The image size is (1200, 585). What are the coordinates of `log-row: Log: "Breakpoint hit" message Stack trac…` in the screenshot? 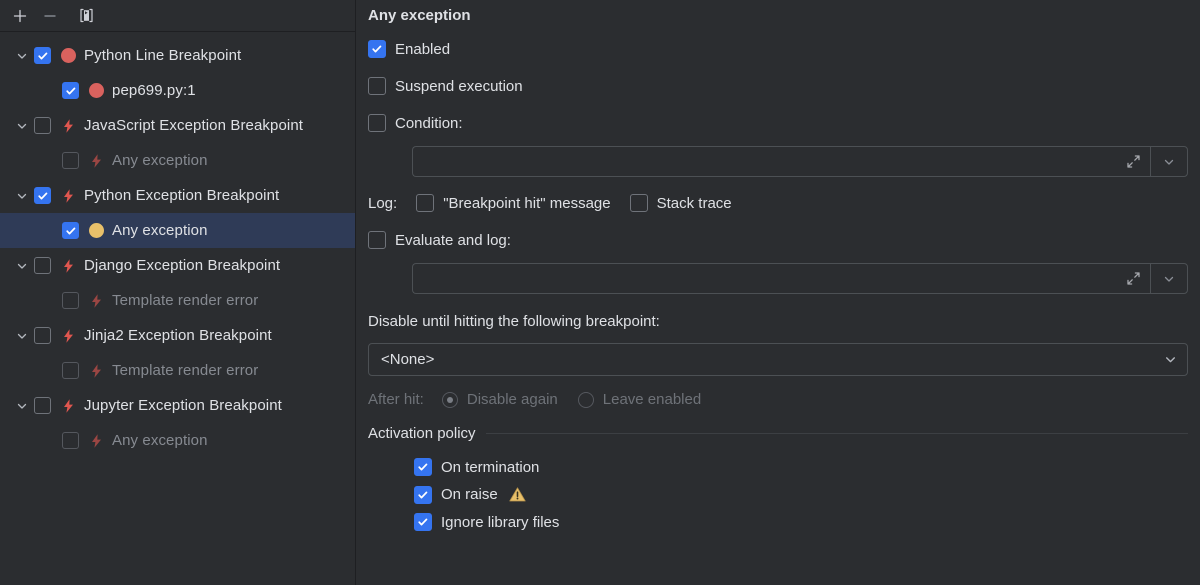 It's located at (784, 203).